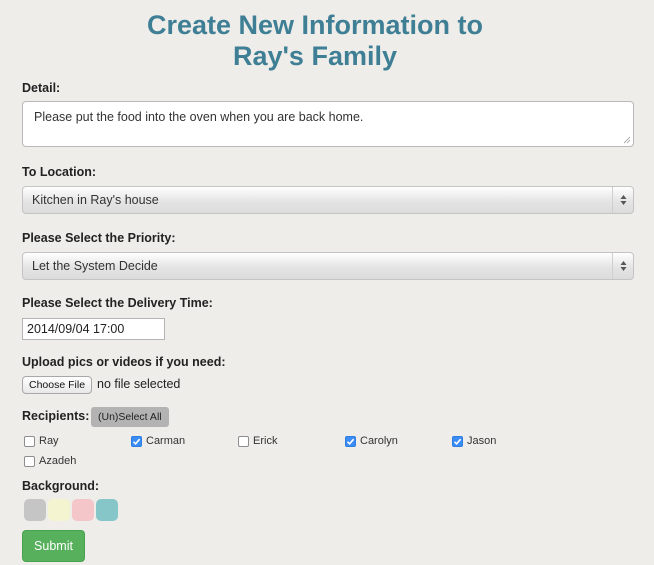 Image resolution: width=654 pixels, height=565 pixels. I want to click on location-select: Kitchen in Ray's house, so click(328, 200).